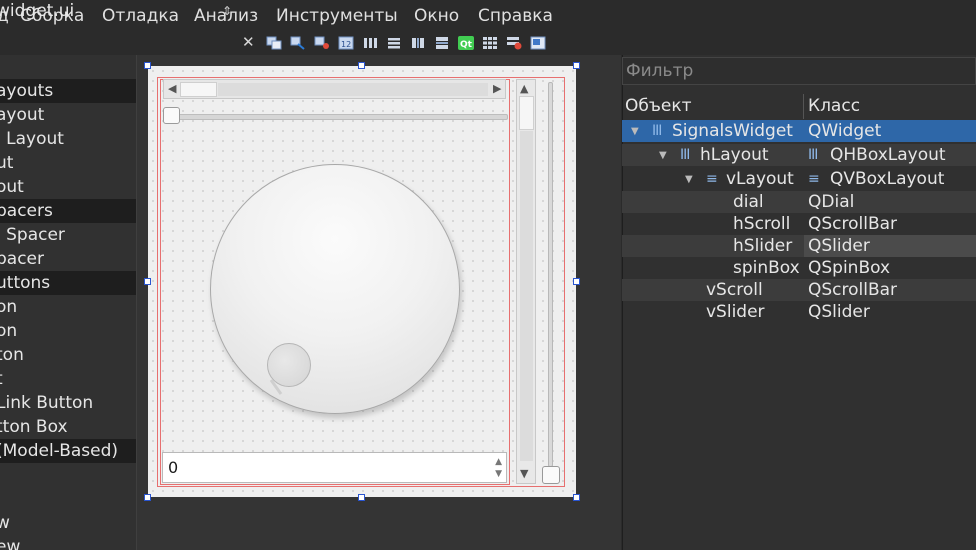  What do you see at coordinates (353, 89) in the screenshot?
I see `hscroll-trough` at bounding box center [353, 89].